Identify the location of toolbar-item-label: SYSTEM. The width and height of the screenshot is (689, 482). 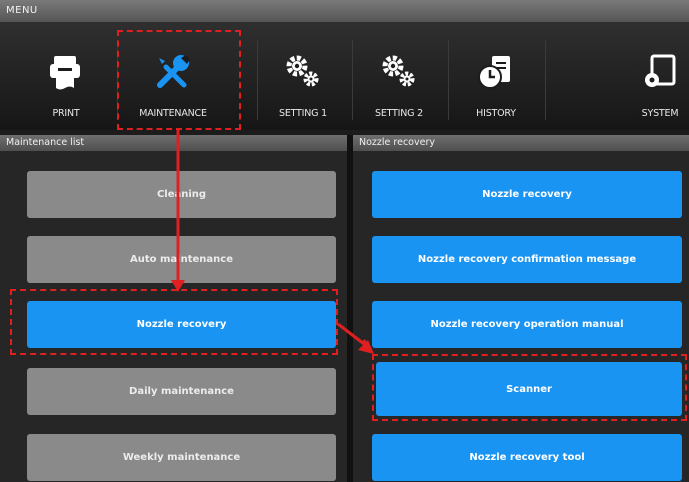
(660, 113).